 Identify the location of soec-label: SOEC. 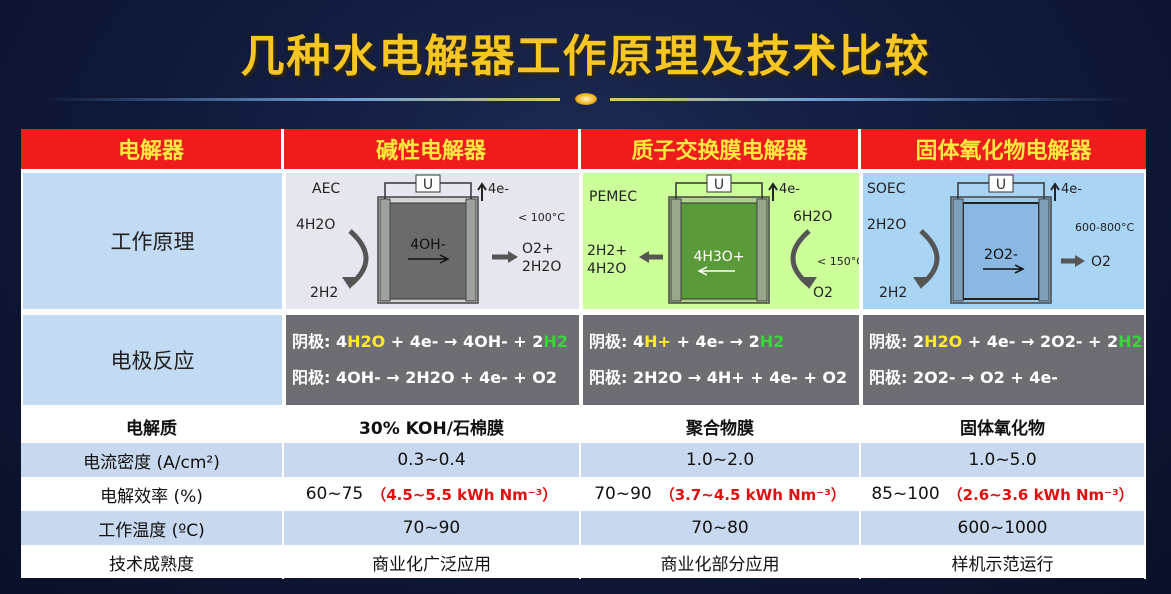
(886, 189).